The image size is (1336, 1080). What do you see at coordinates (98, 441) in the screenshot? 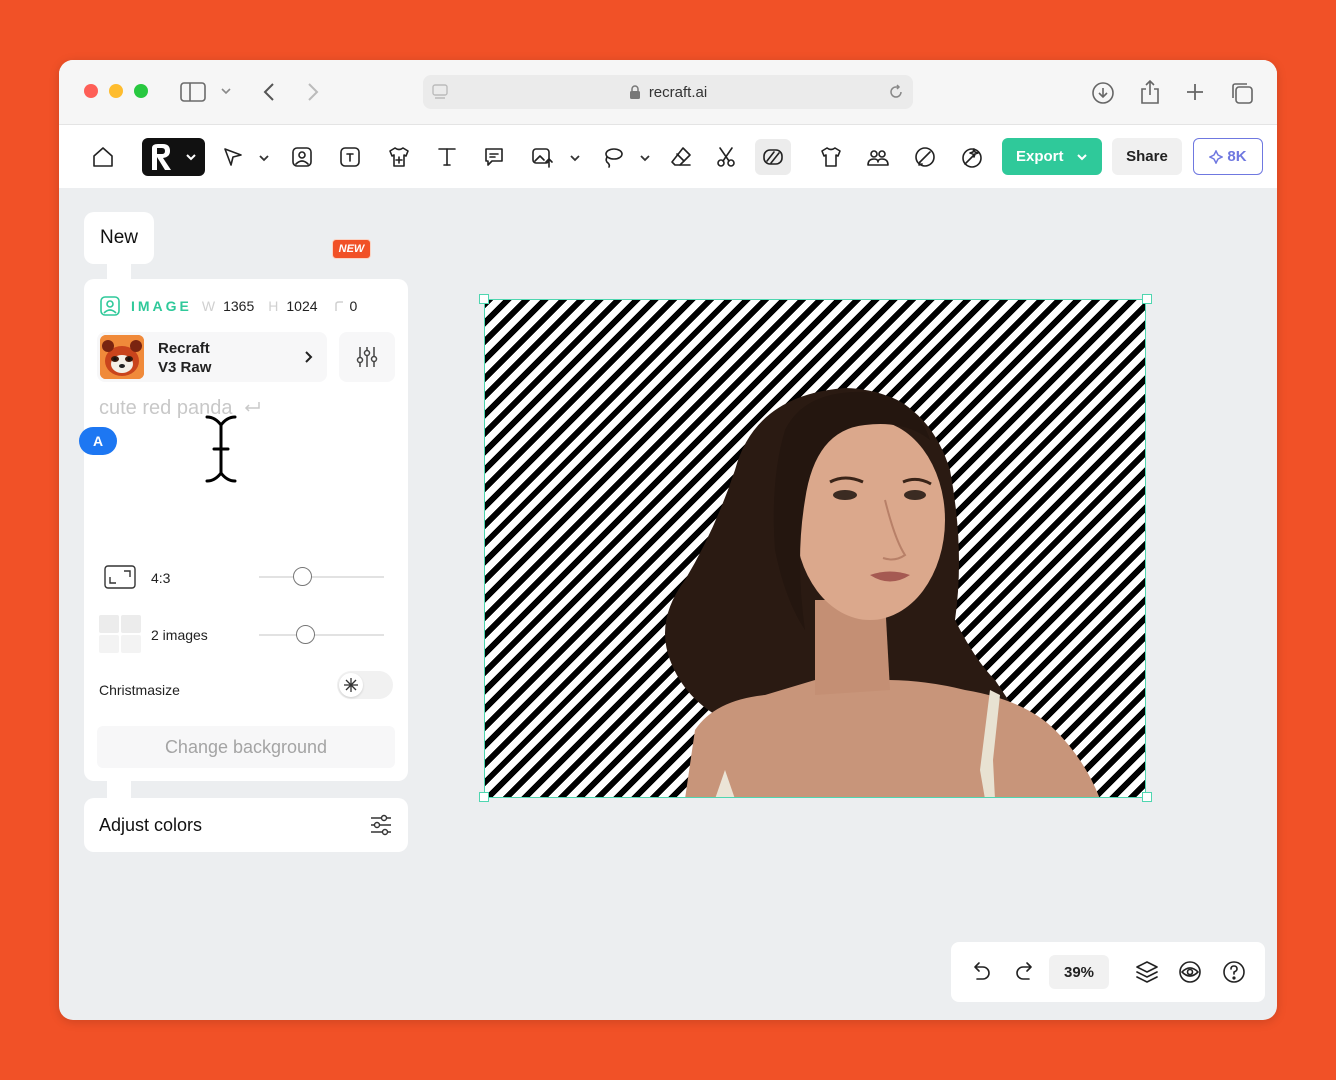
I see `user-avatar: A` at bounding box center [98, 441].